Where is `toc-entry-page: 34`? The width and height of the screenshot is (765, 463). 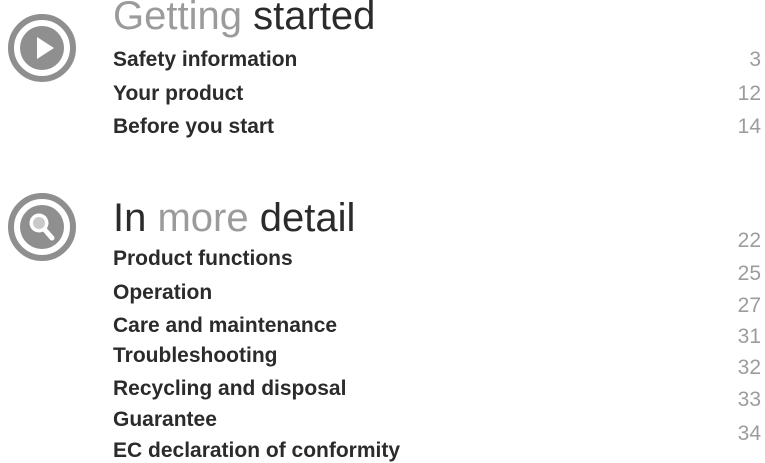 toc-entry-page: 34 is located at coordinates (749, 433).